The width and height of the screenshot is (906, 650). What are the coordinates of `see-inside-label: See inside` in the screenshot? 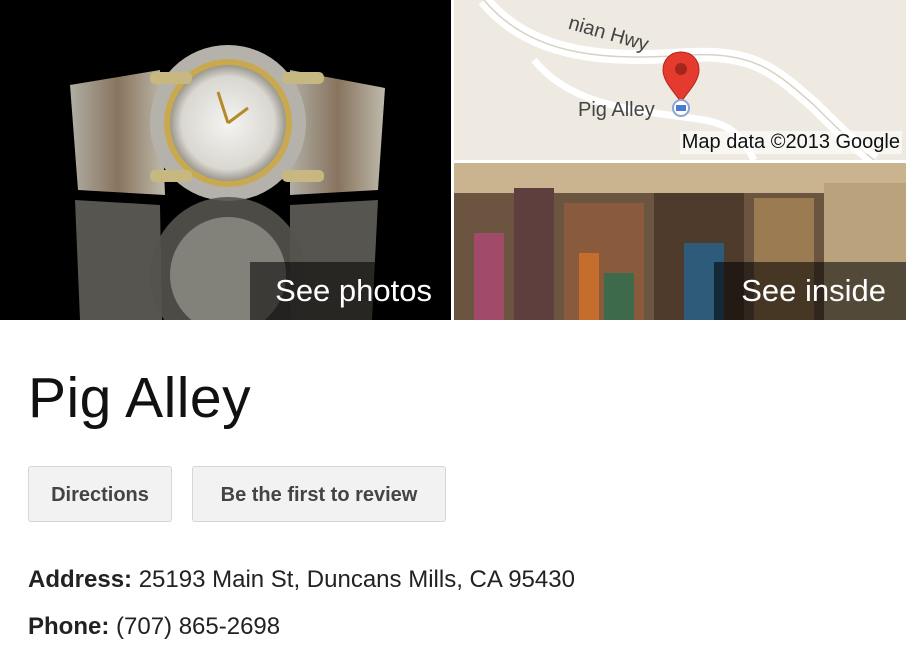 It's located at (810, 291).